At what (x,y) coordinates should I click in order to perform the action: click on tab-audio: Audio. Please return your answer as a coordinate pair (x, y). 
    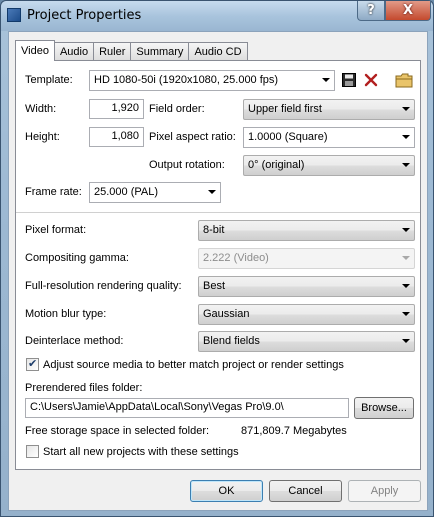
    Looking at the image, I should click on (74, 51).